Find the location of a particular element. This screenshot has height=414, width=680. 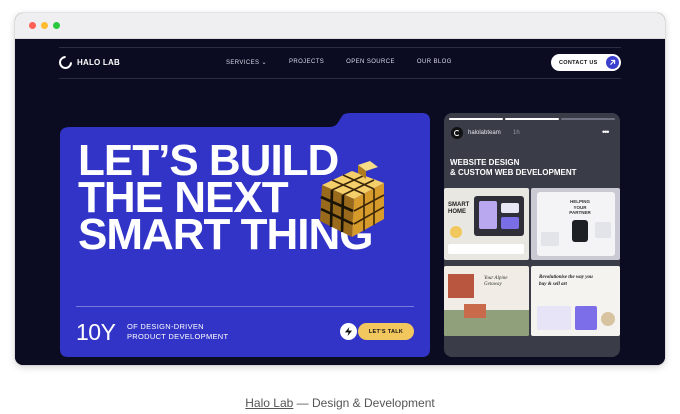

stat-line-2: PRODUCT DEVELOPMENT is located at coordinates (178, 336).